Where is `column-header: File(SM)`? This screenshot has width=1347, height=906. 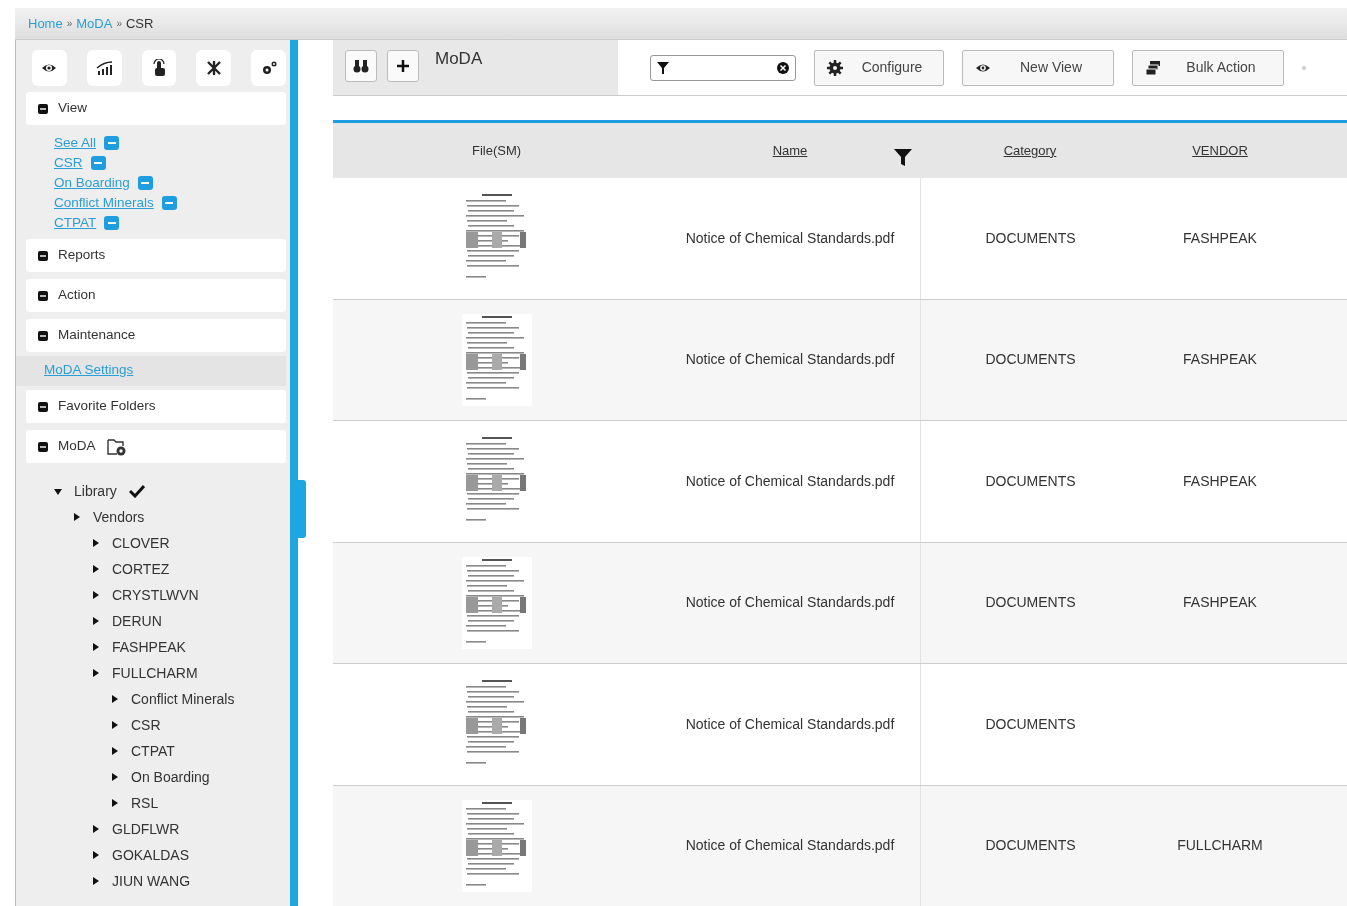
column-header: File(SM) is located at coordinates (496, 150).